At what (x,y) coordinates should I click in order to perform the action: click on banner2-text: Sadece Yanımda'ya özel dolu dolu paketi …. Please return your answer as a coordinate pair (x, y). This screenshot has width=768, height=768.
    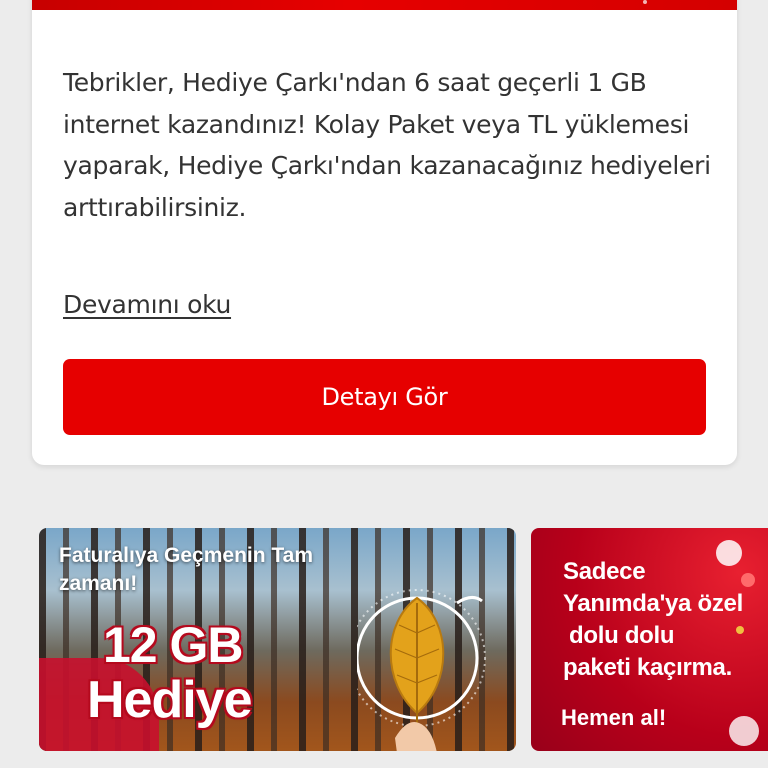
    Looking at the image, I should click on (653, 620).